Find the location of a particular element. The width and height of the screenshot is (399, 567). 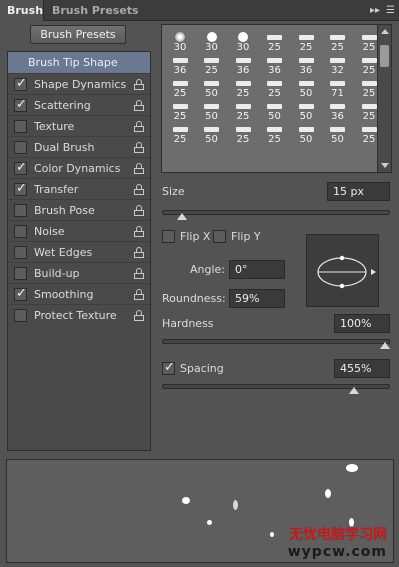

roundness-field: 59% is located at coordinates (257, 298).